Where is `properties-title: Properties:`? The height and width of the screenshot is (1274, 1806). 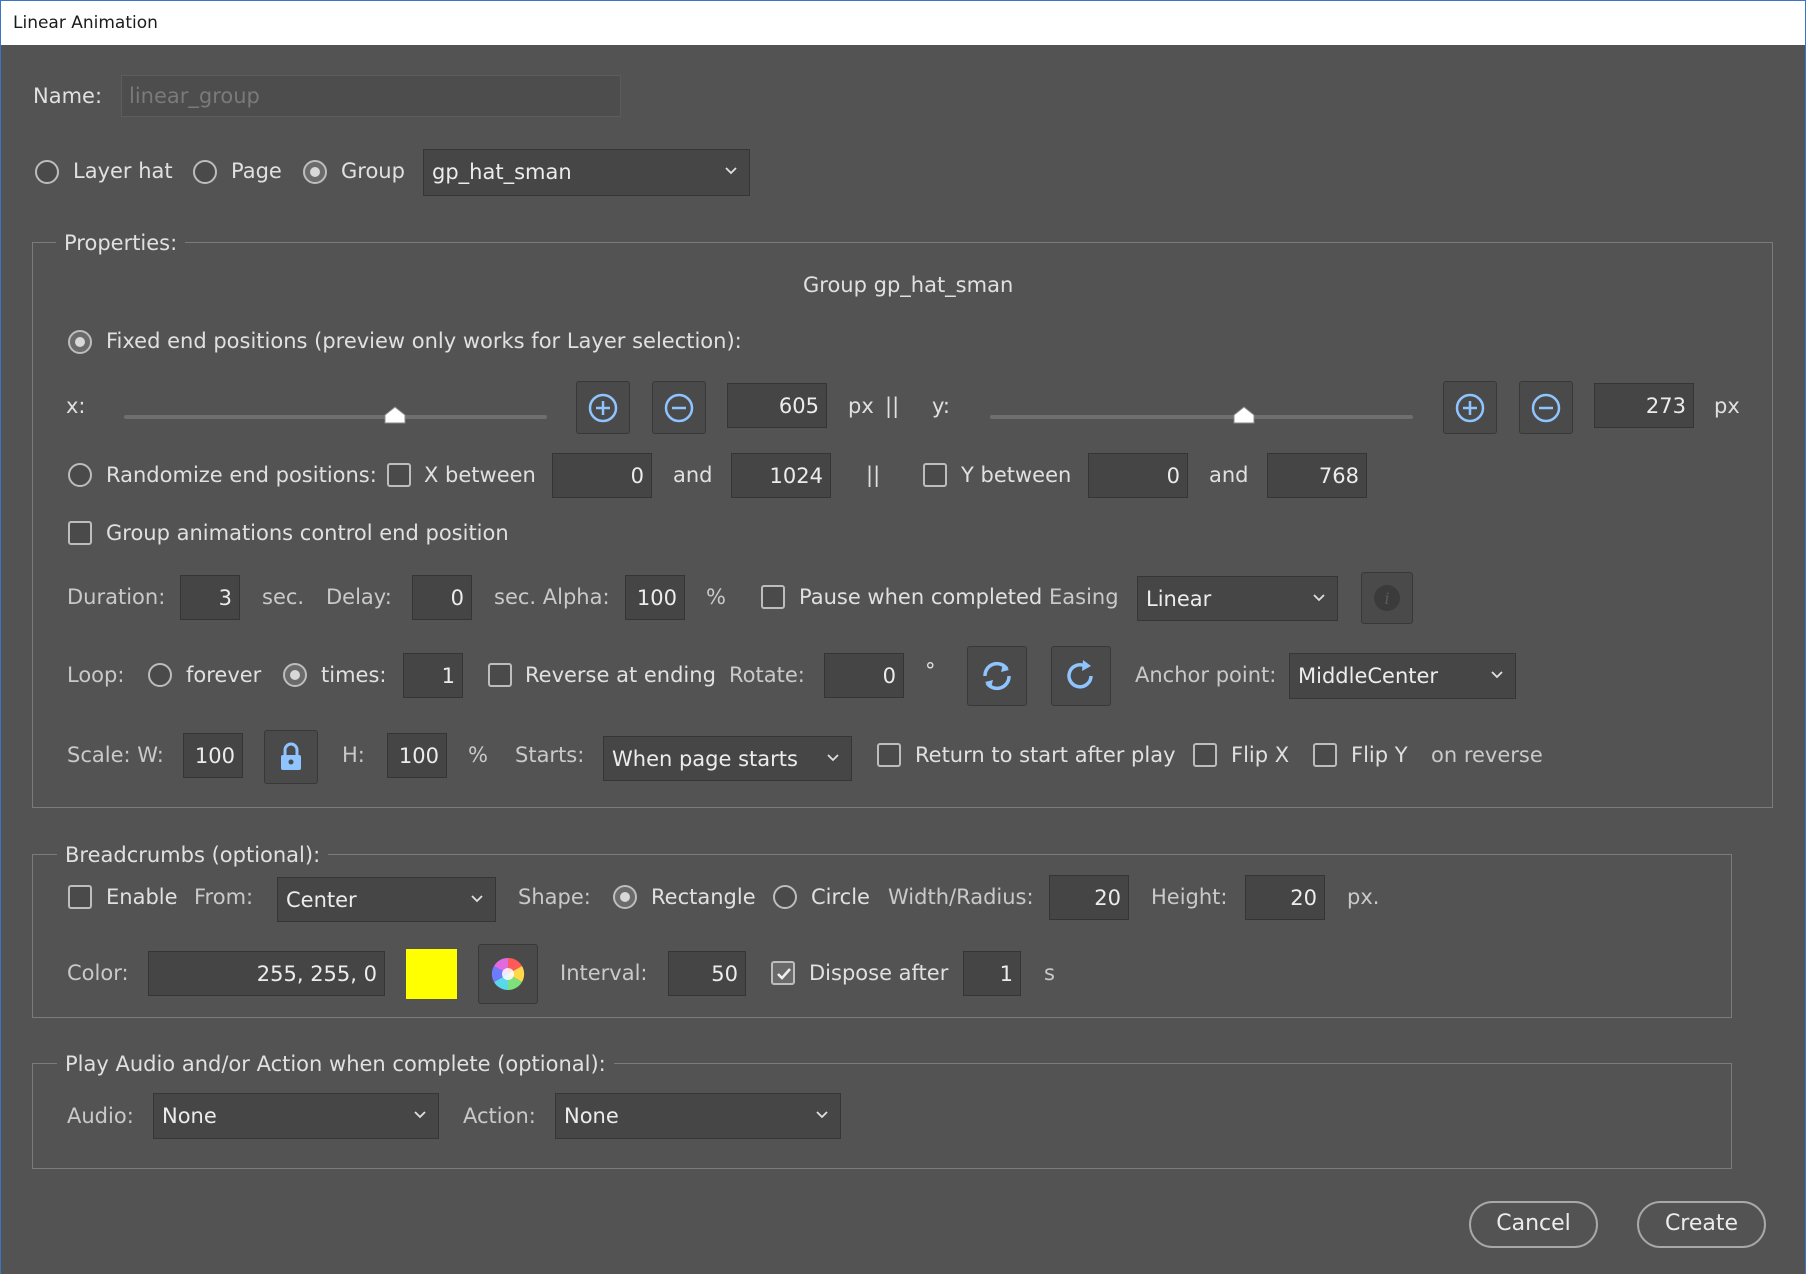 properties-title: Properties: is located at coordinates (121, 243).